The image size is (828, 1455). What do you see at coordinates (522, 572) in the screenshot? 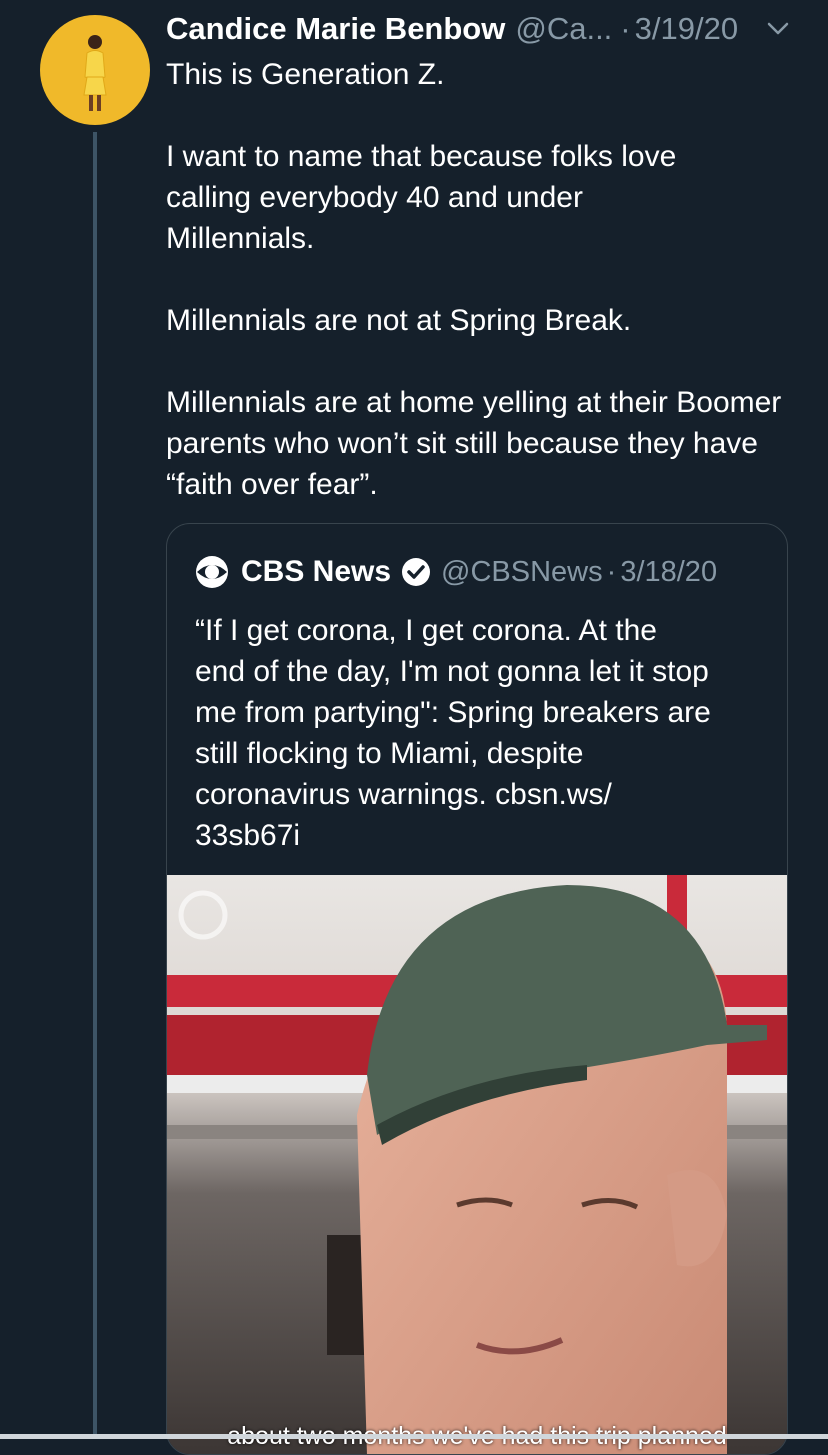
I see `quoted-author-handle: @CBSNews` at bounding box center [522, 572].